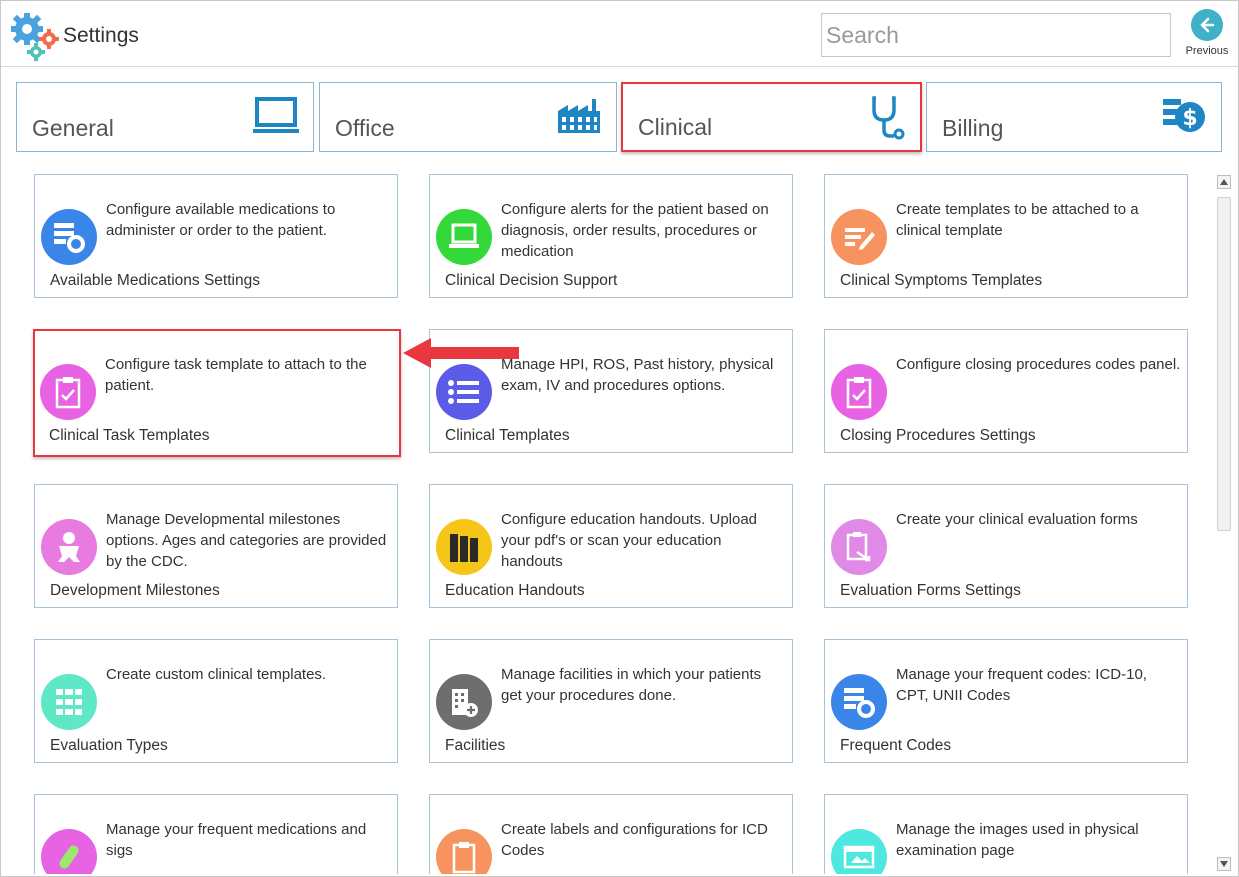  I want to click on pill-icon, so click(69, 851).